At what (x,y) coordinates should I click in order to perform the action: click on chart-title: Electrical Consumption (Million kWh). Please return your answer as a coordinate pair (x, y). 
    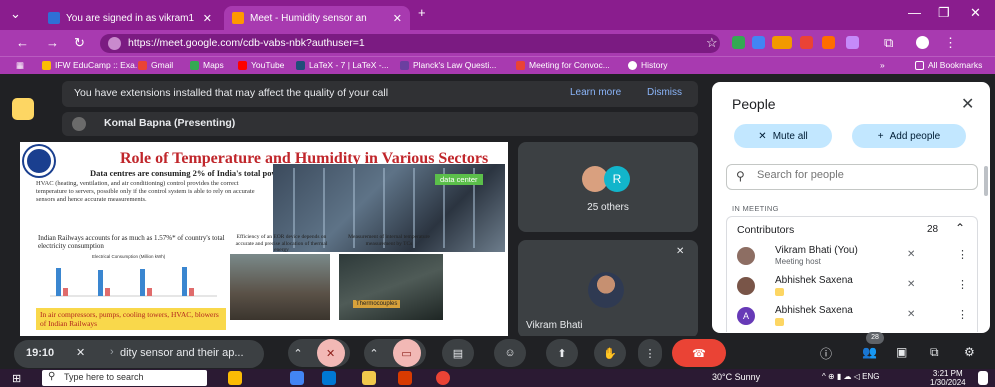
    Looking at the image, I should click on (129, 256).